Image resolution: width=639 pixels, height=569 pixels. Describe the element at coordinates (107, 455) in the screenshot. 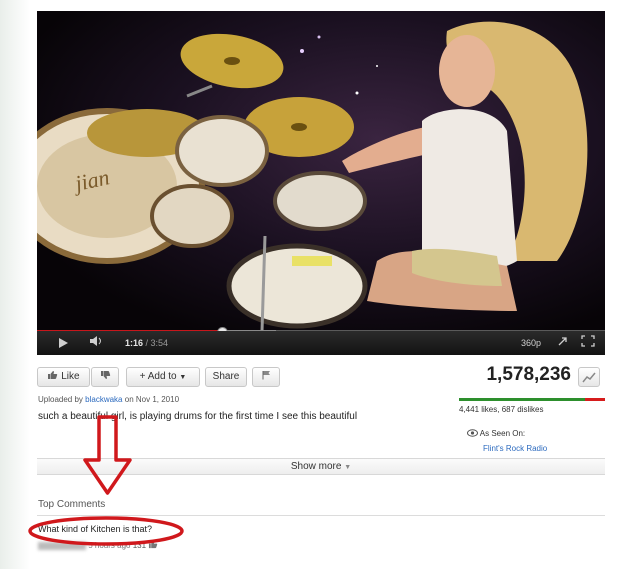

I see `red-down-arrow-icon` at that location.